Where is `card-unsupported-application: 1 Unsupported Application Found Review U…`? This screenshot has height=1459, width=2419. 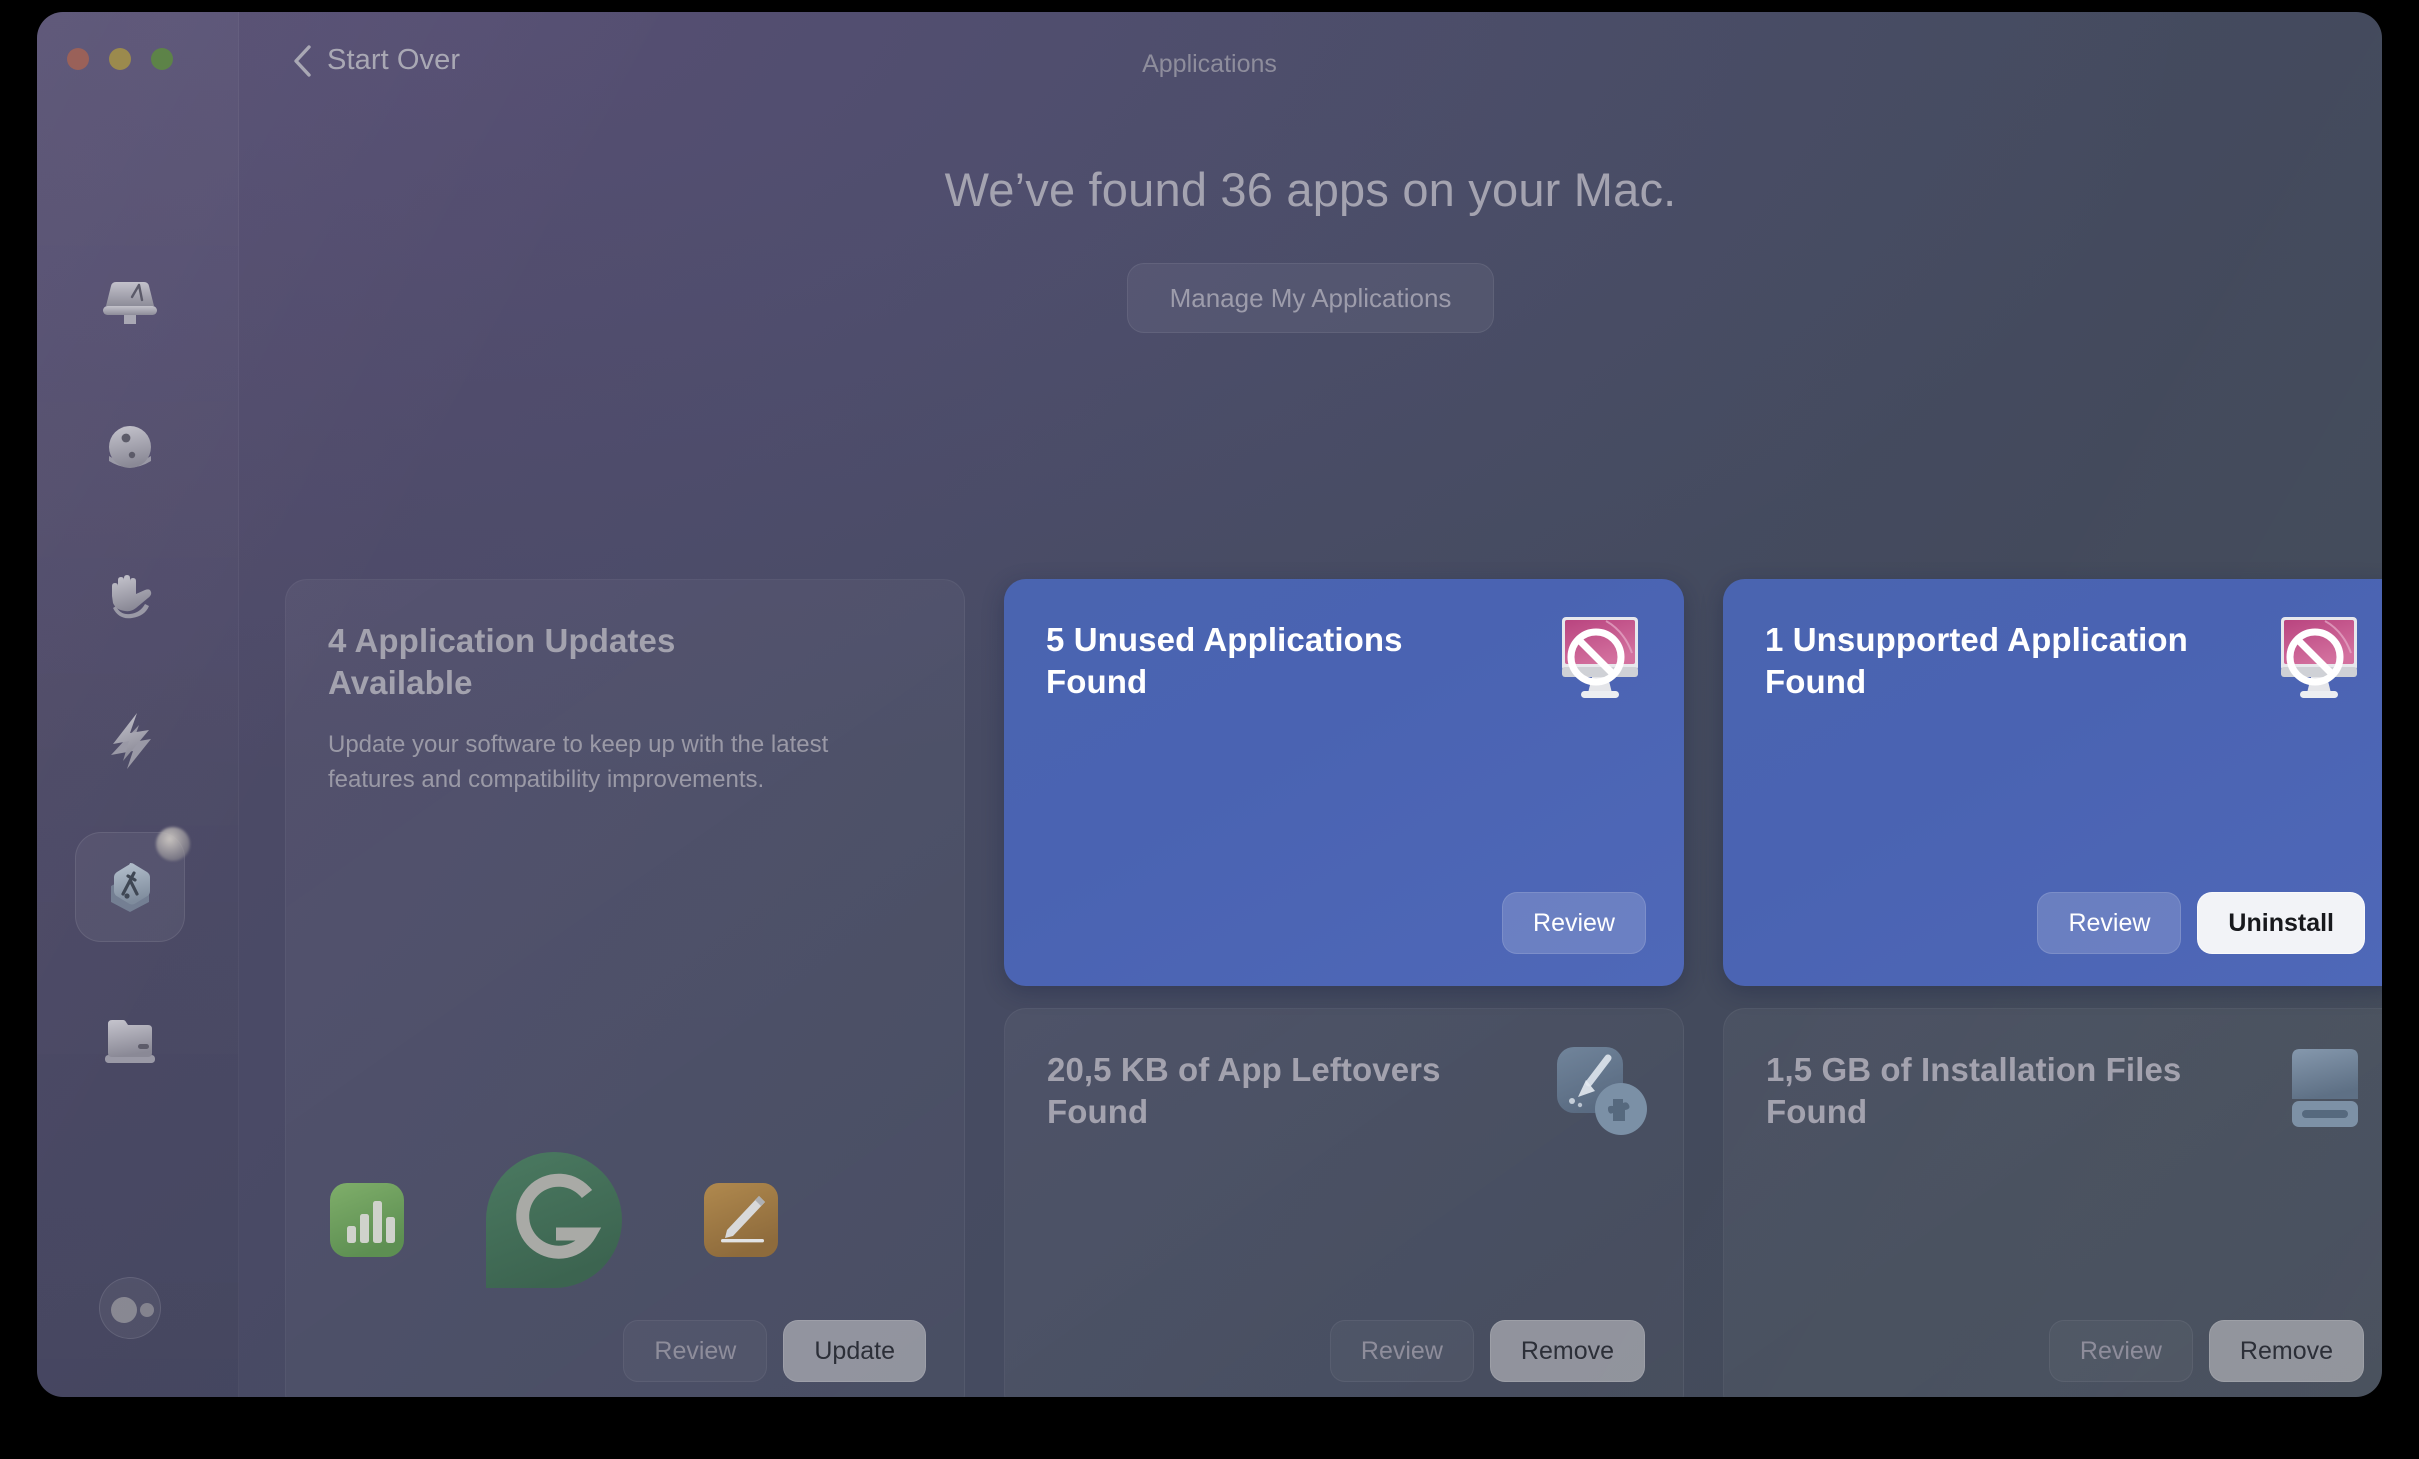 card-unsupported-application: 1 Unsupported Application Found Review U… is located at coordinates (2052, 782).